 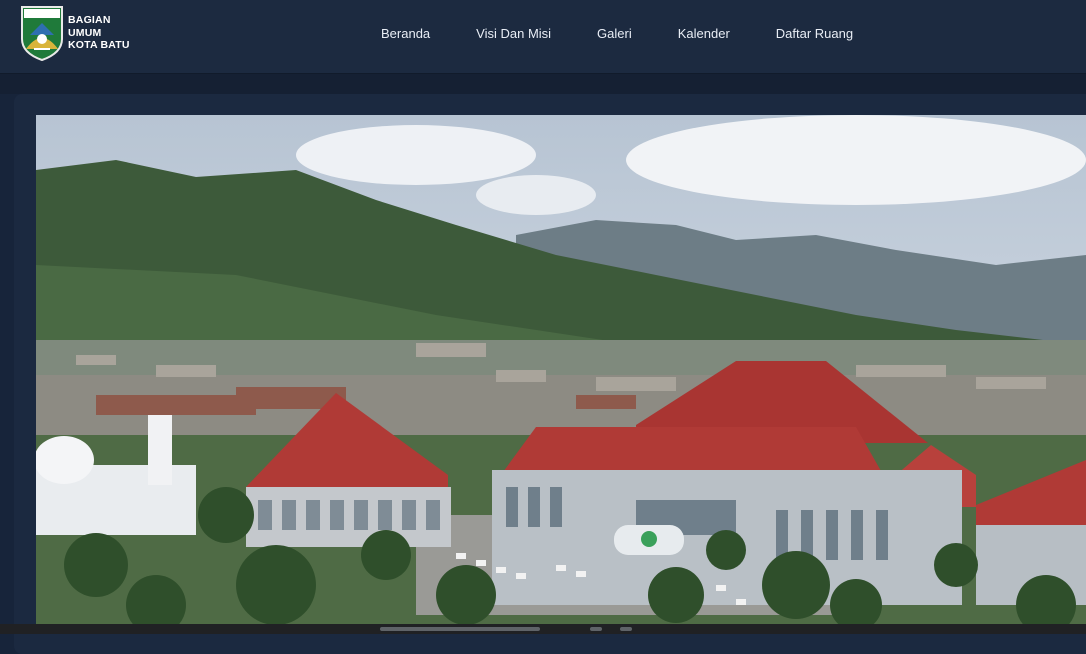 What do you see at coordinates (704, 33) in the screenshot?
I see `nav-item-kalender: Kalender` at bounding box center [704, 33].